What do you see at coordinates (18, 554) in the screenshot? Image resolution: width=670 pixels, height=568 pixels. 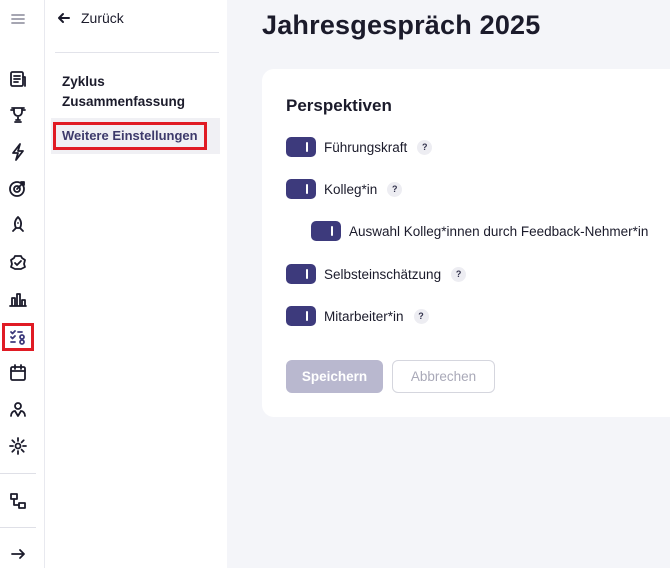 I see `expand-arrow-icon` at bounding box center [18, 554].